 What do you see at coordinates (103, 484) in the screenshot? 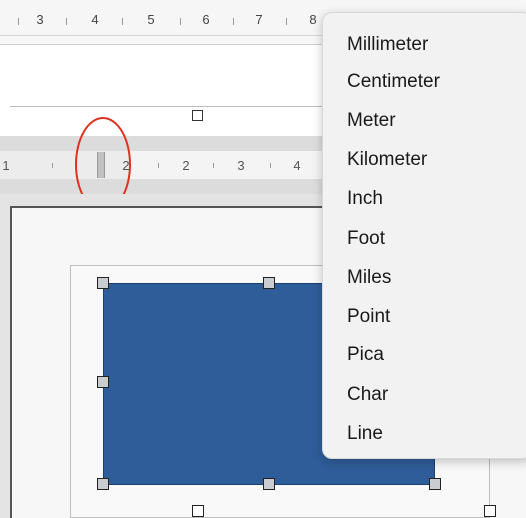
I see `resize-handle-bottom-left` at bounding box center [103, 484].